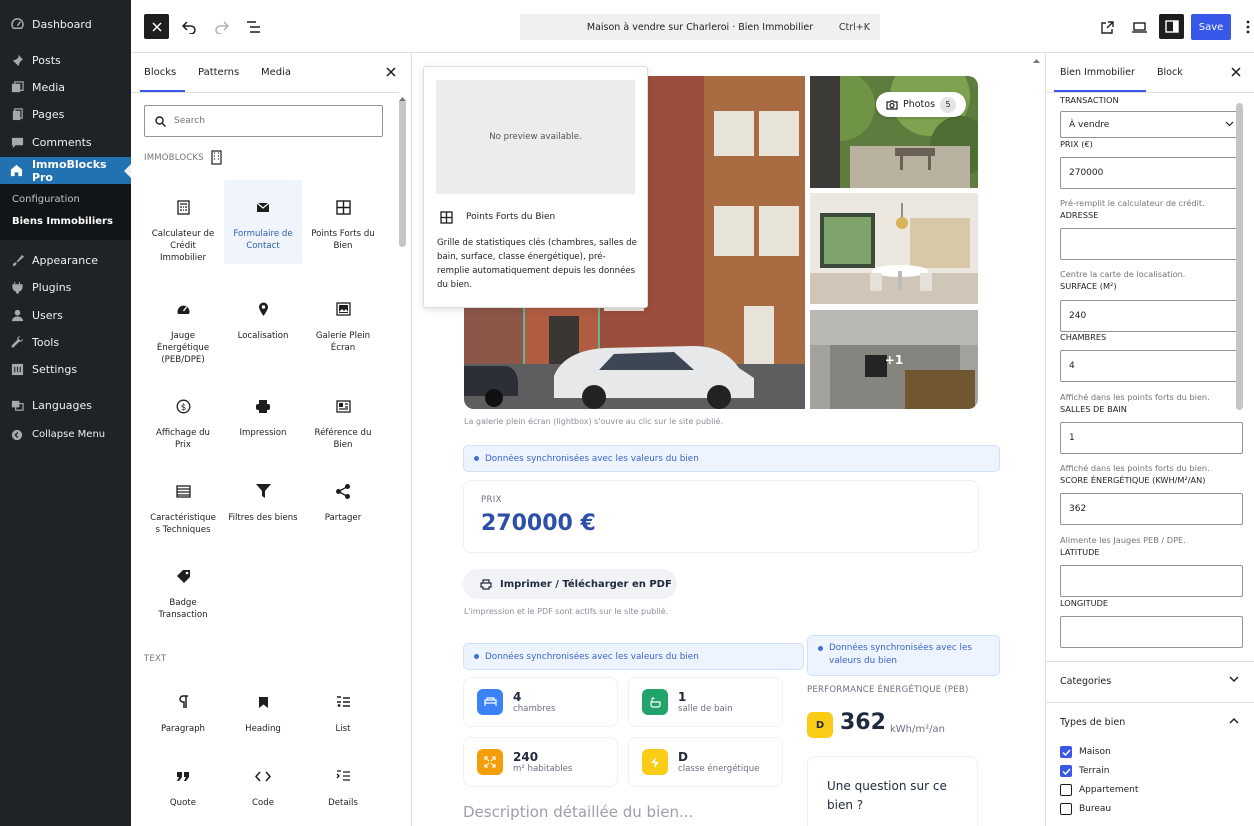 This screenshot has height=826, width=1254. What do you see at coordinates (65, 405) in the screenshot?
I see `admin-menu-languages: Languages` at bounding box center [65, 405].